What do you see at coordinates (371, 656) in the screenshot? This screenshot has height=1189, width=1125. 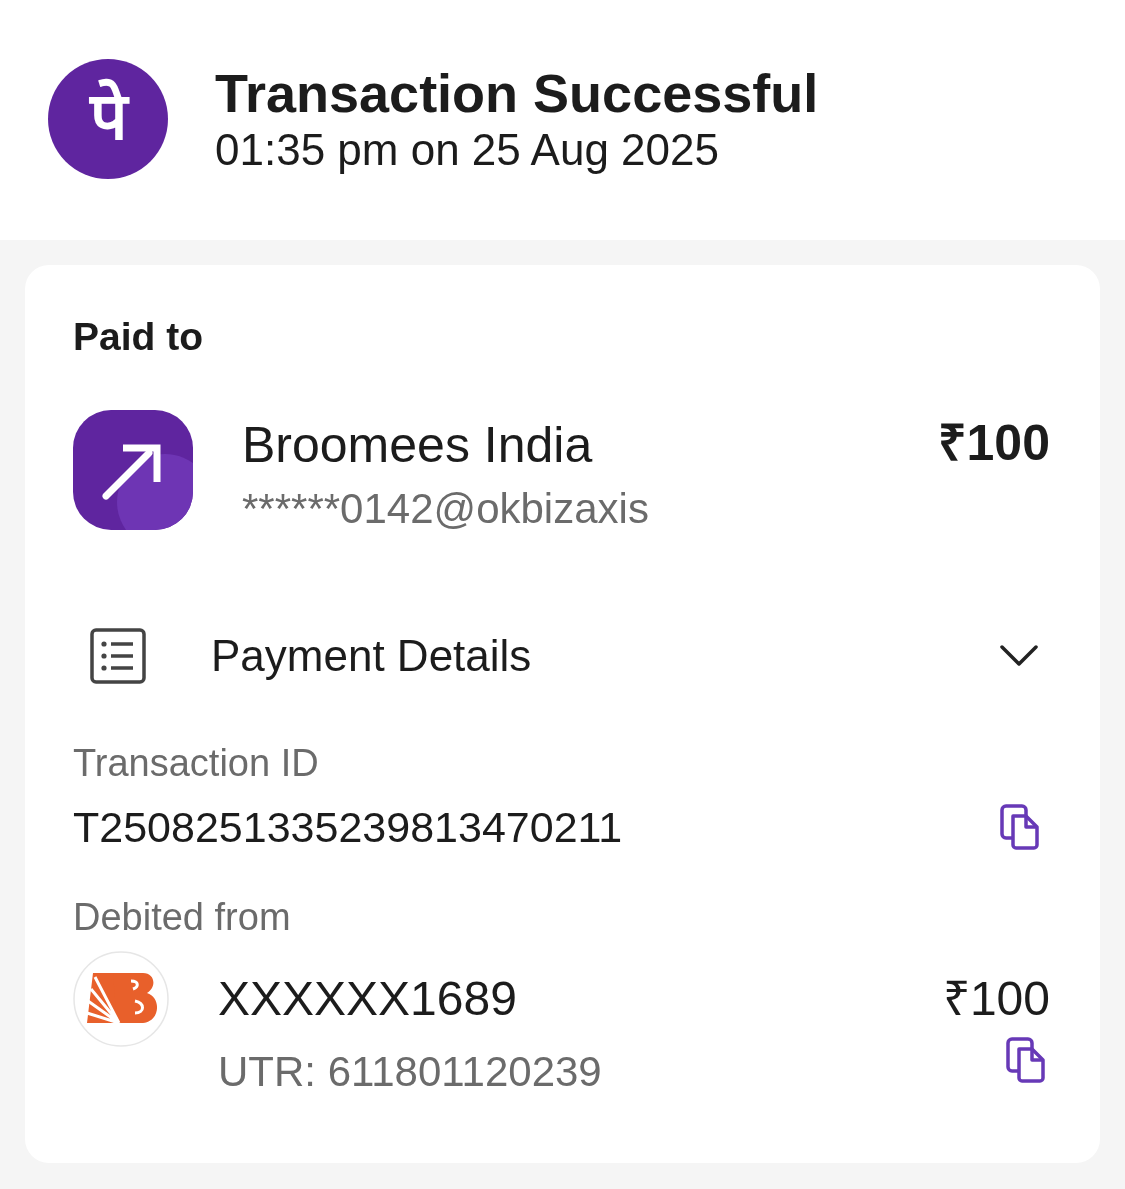 I see `payment-details-label: Payment Details` at bounding box center [371, 656].